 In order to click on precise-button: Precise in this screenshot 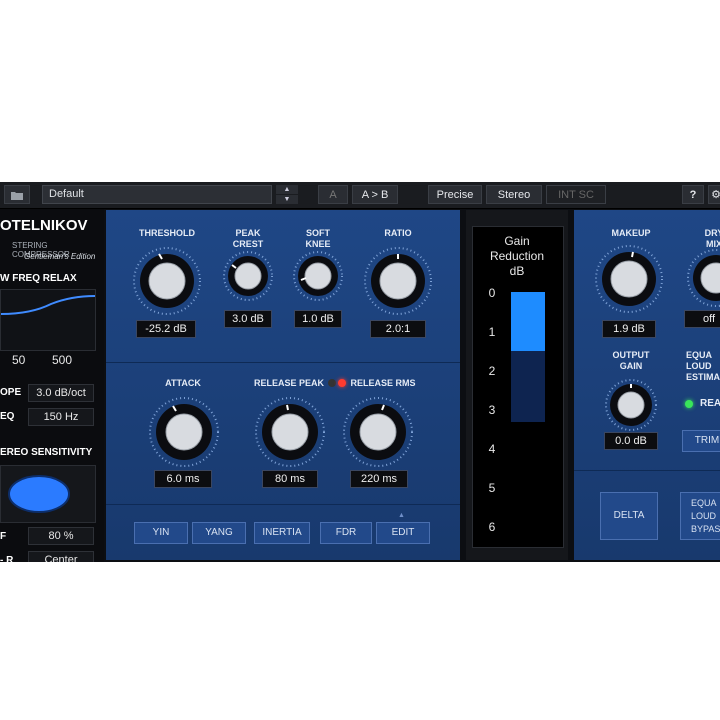, I will do `click(455, 194)`.